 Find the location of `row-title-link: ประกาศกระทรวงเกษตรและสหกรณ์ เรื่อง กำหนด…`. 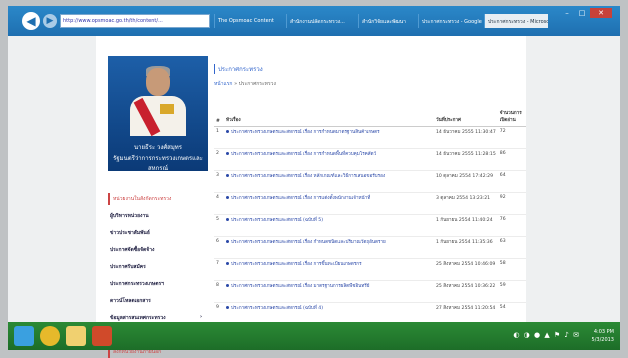

row-title-link: ประกาศกระทรวงเกษตรและสหกรณ์ เรื่อง กำหนด… is located at coordinates (329, 247).